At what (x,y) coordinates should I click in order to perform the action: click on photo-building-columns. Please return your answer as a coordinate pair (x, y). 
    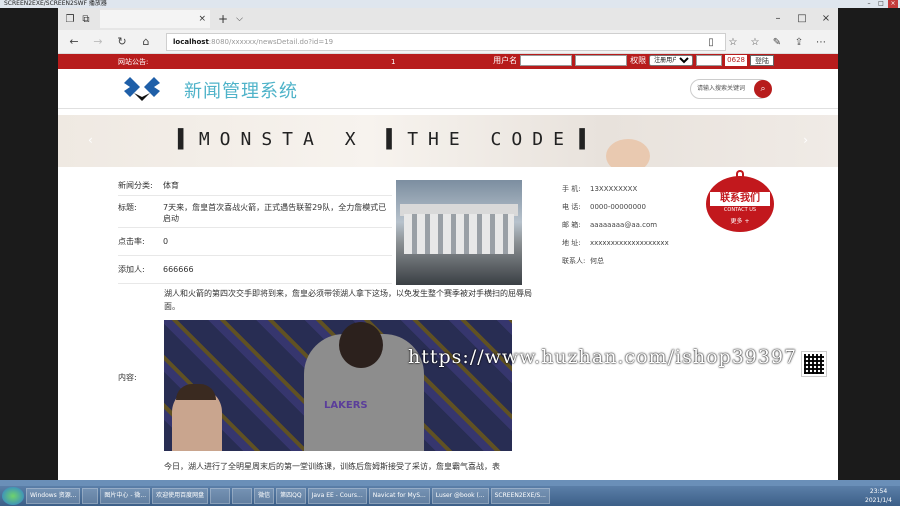
    Looking at the image, I should click on (459, 234).